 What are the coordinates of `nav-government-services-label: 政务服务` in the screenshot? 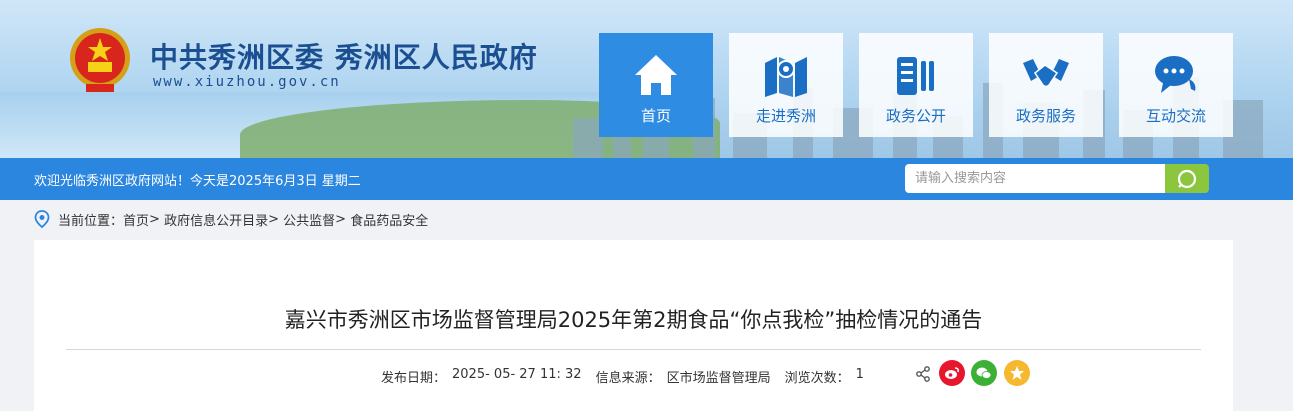 It's located at (1045, 116).